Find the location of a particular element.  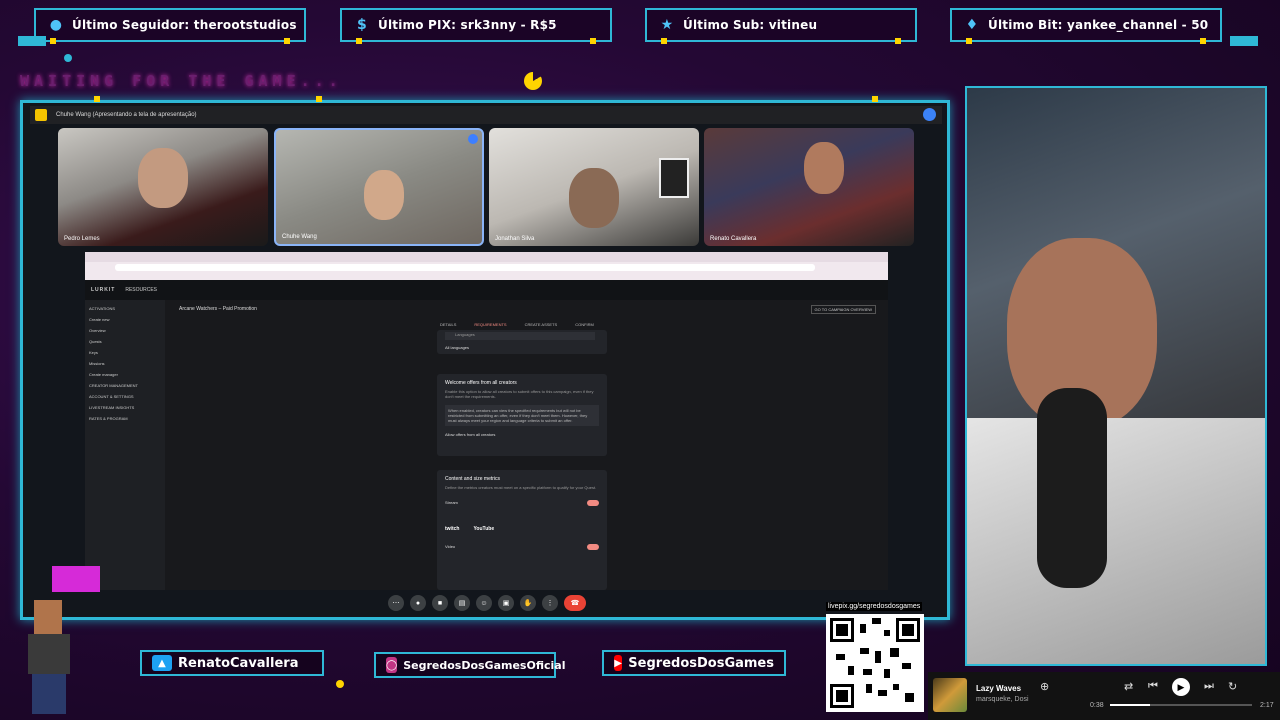

step-create-assets: CREATE ASSETS is located at coordinates (541, 324).